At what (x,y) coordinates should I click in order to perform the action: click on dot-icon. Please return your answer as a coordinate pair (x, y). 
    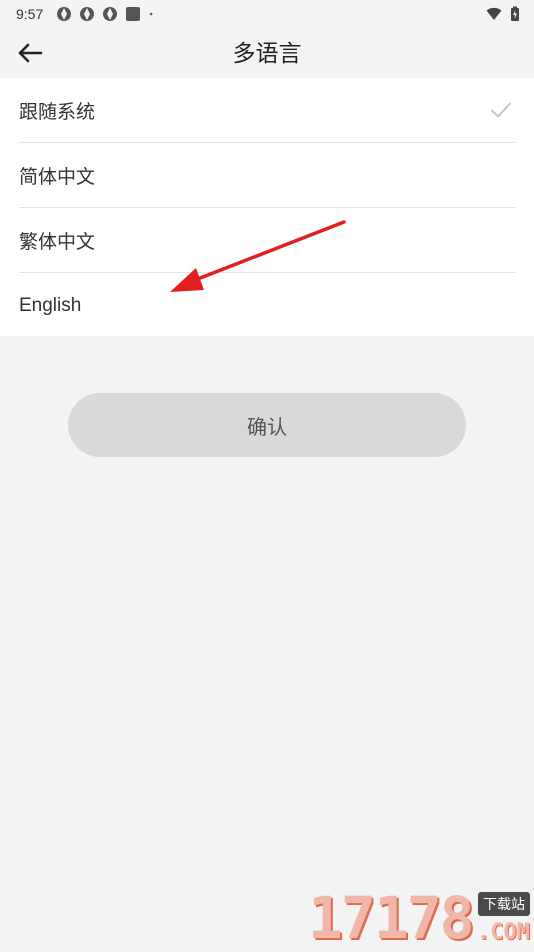
    Looking at the image, I should click on (151, 14).